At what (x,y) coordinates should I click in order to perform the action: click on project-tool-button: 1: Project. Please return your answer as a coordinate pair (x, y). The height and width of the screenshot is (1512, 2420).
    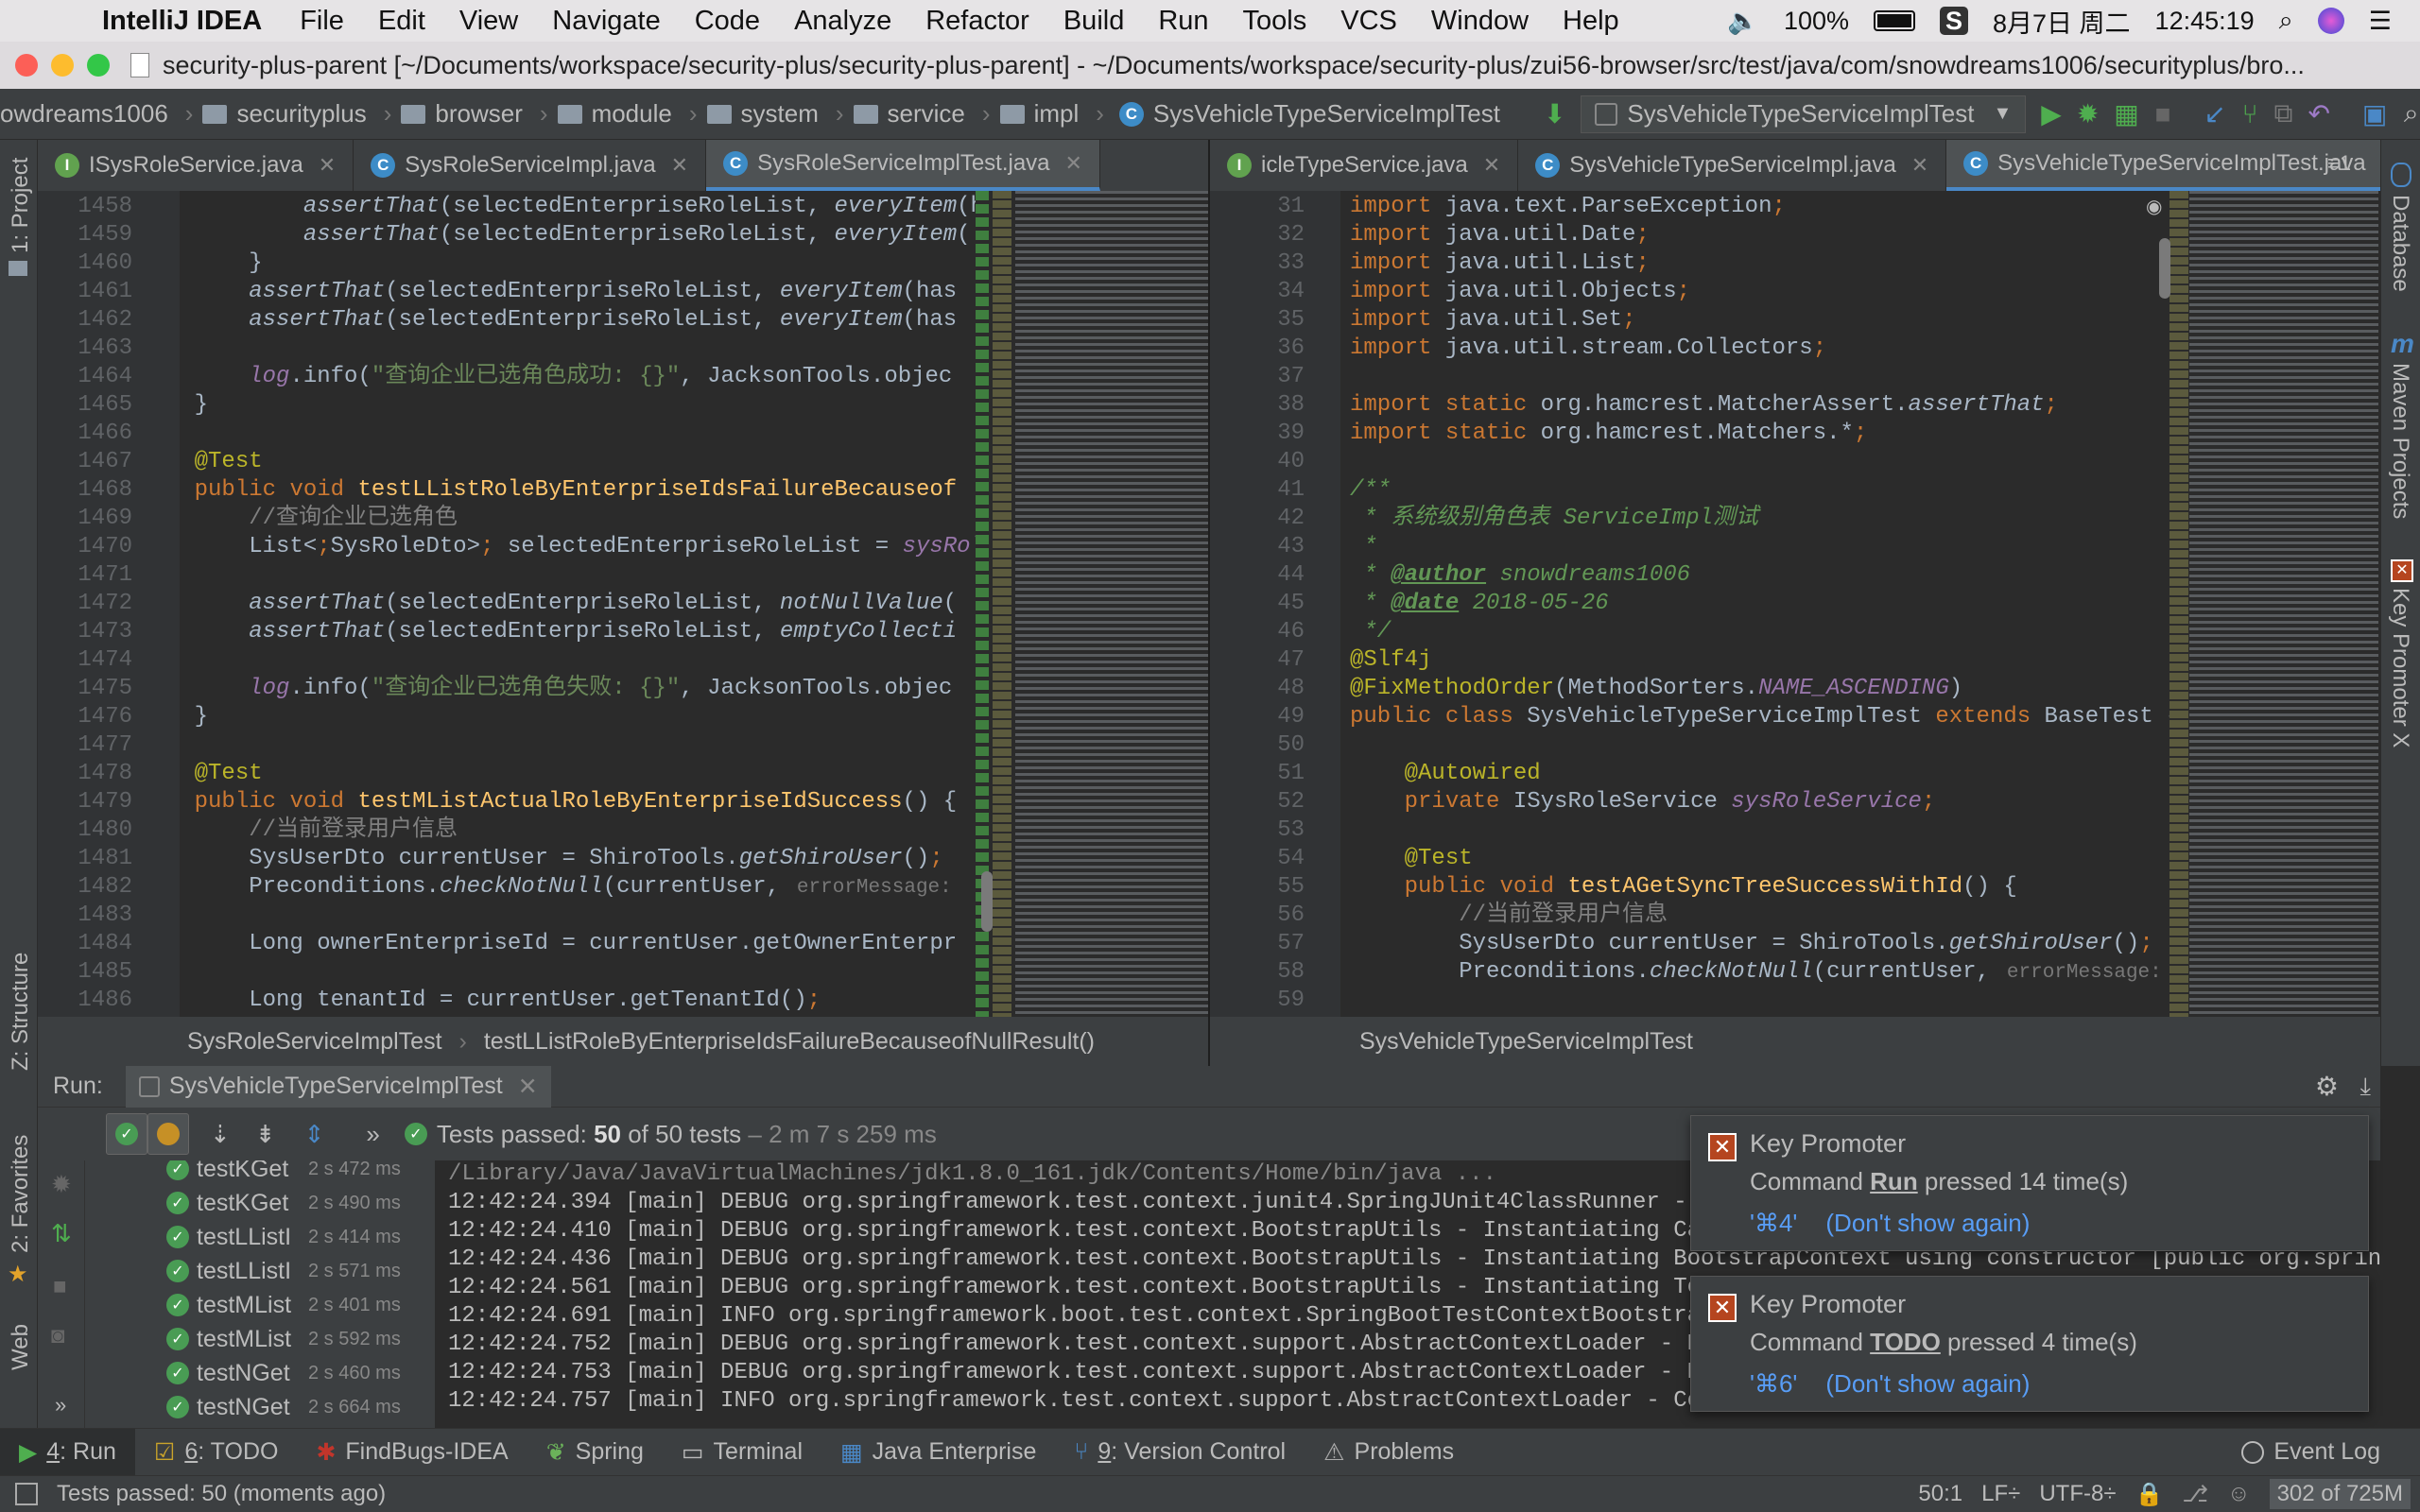
    Looking at the image, I should click on (21, 205).